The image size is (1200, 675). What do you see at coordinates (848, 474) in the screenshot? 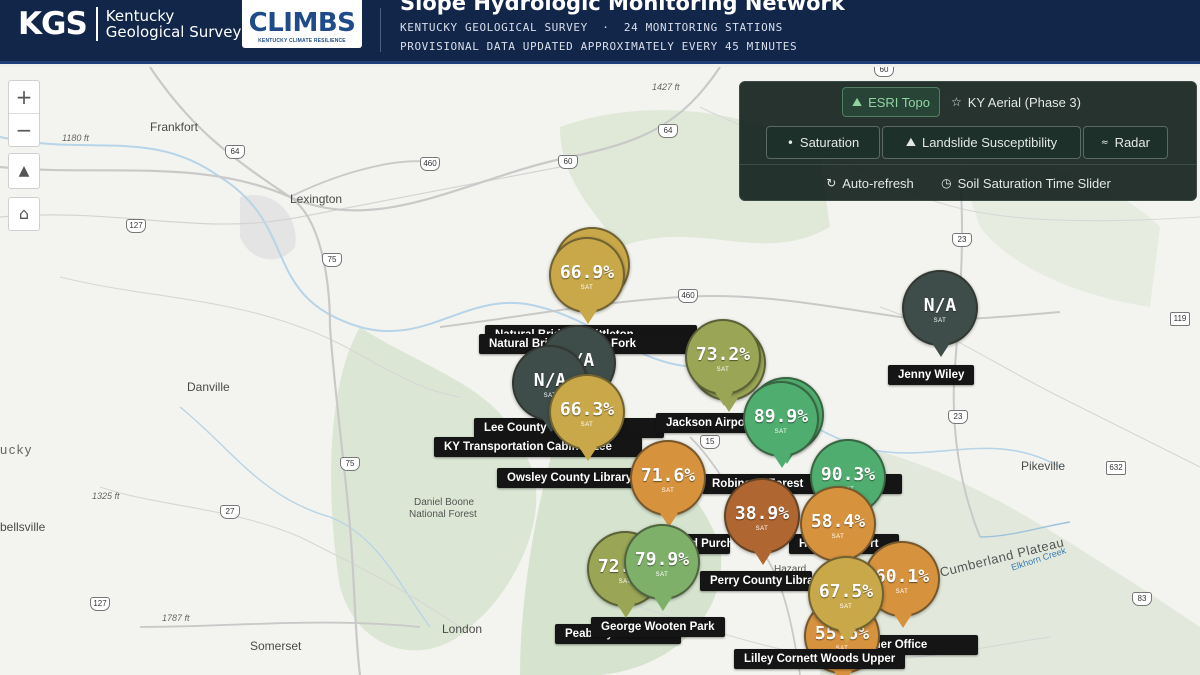
I see `station-value: 90.3%` at bounding box center [848, 474].